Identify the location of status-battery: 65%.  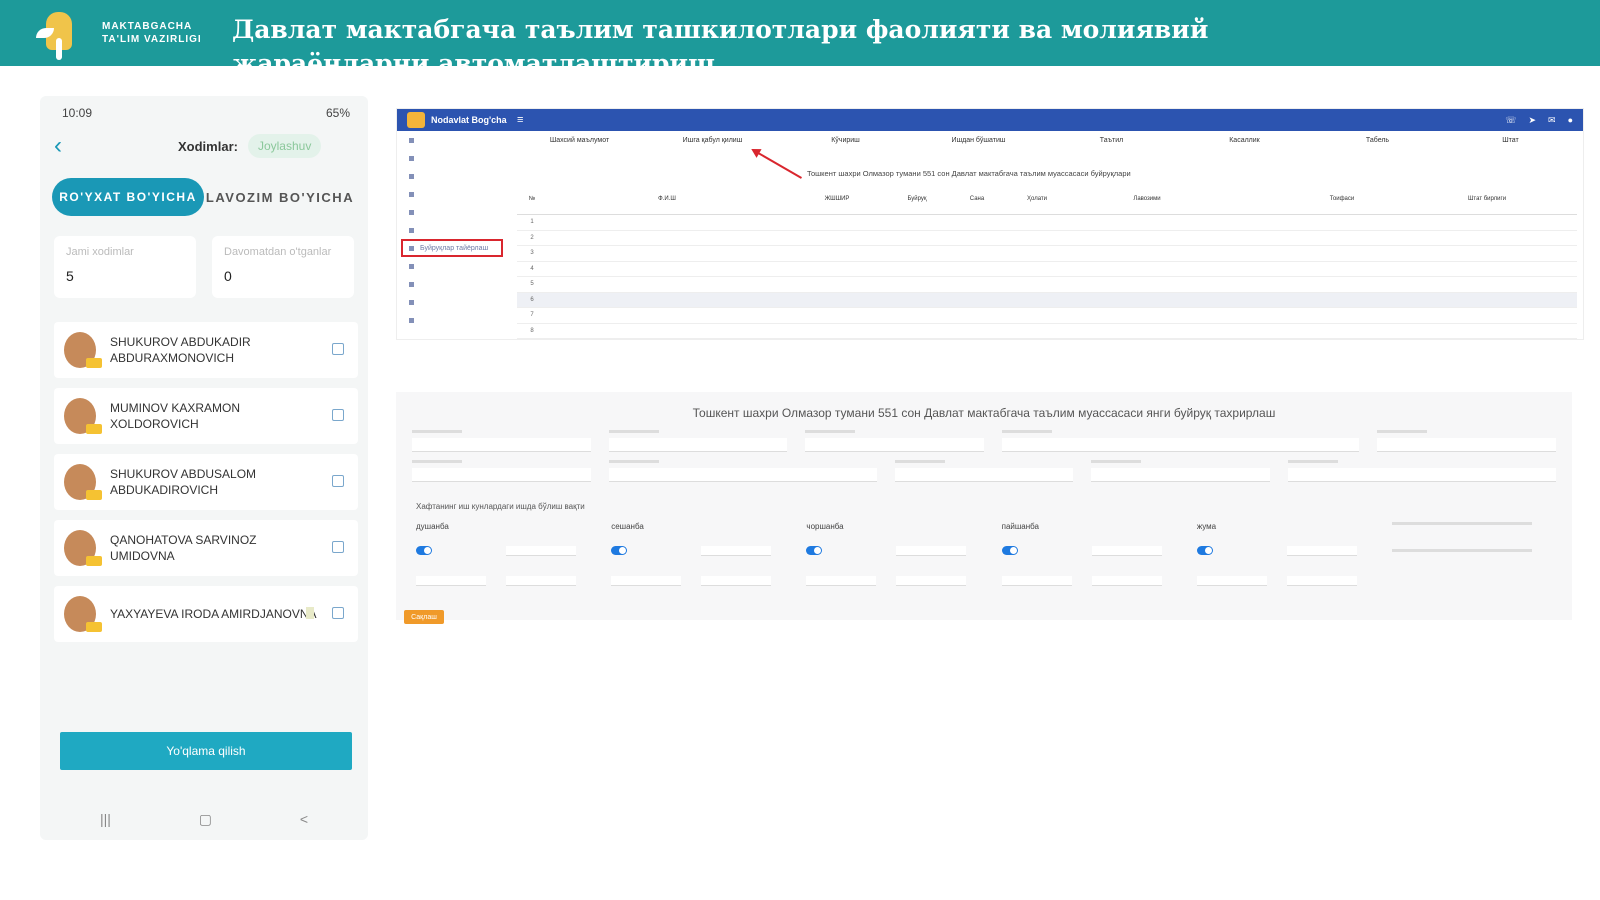
(337, 113).